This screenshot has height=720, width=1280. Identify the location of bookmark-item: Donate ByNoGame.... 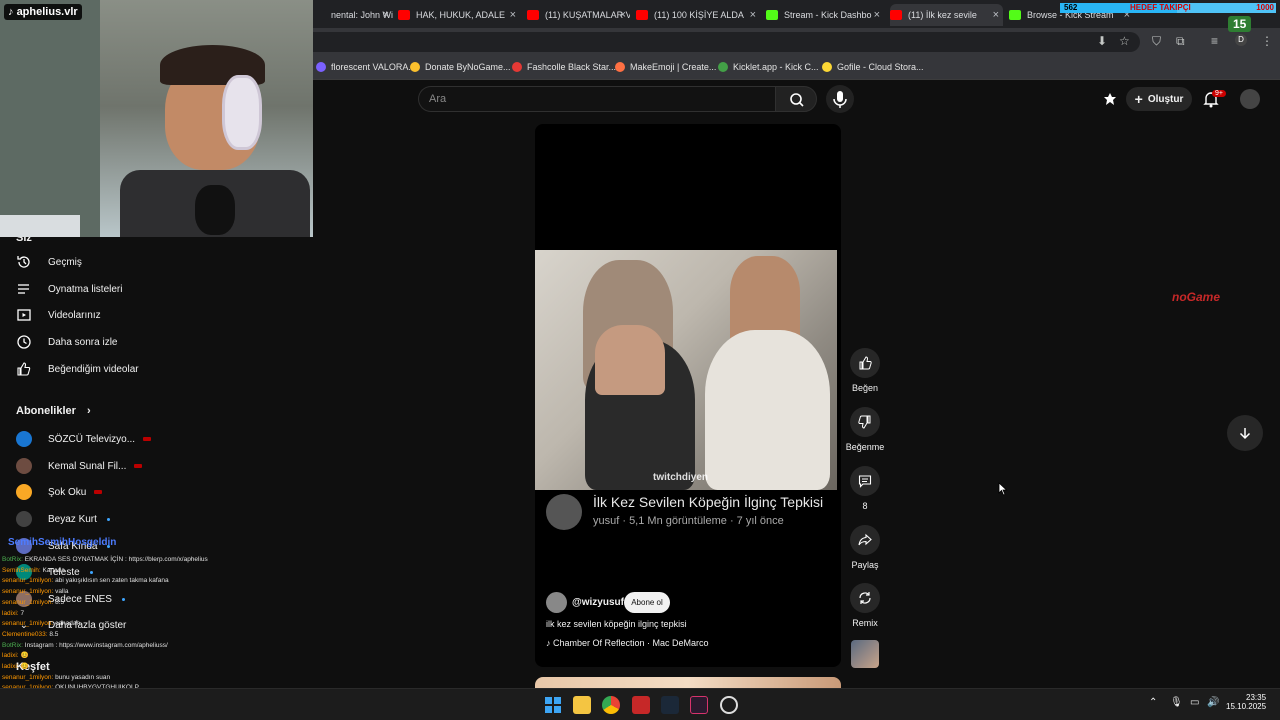
(460, 67).